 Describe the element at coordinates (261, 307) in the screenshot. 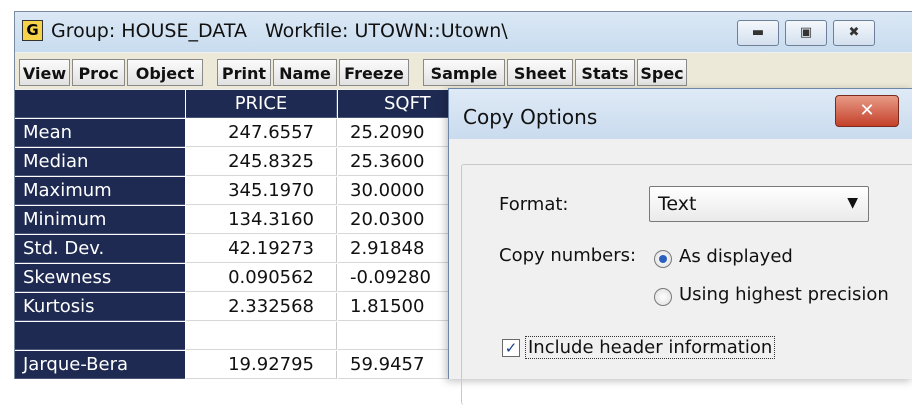

I see `price-cell: 2.332568` at that location.